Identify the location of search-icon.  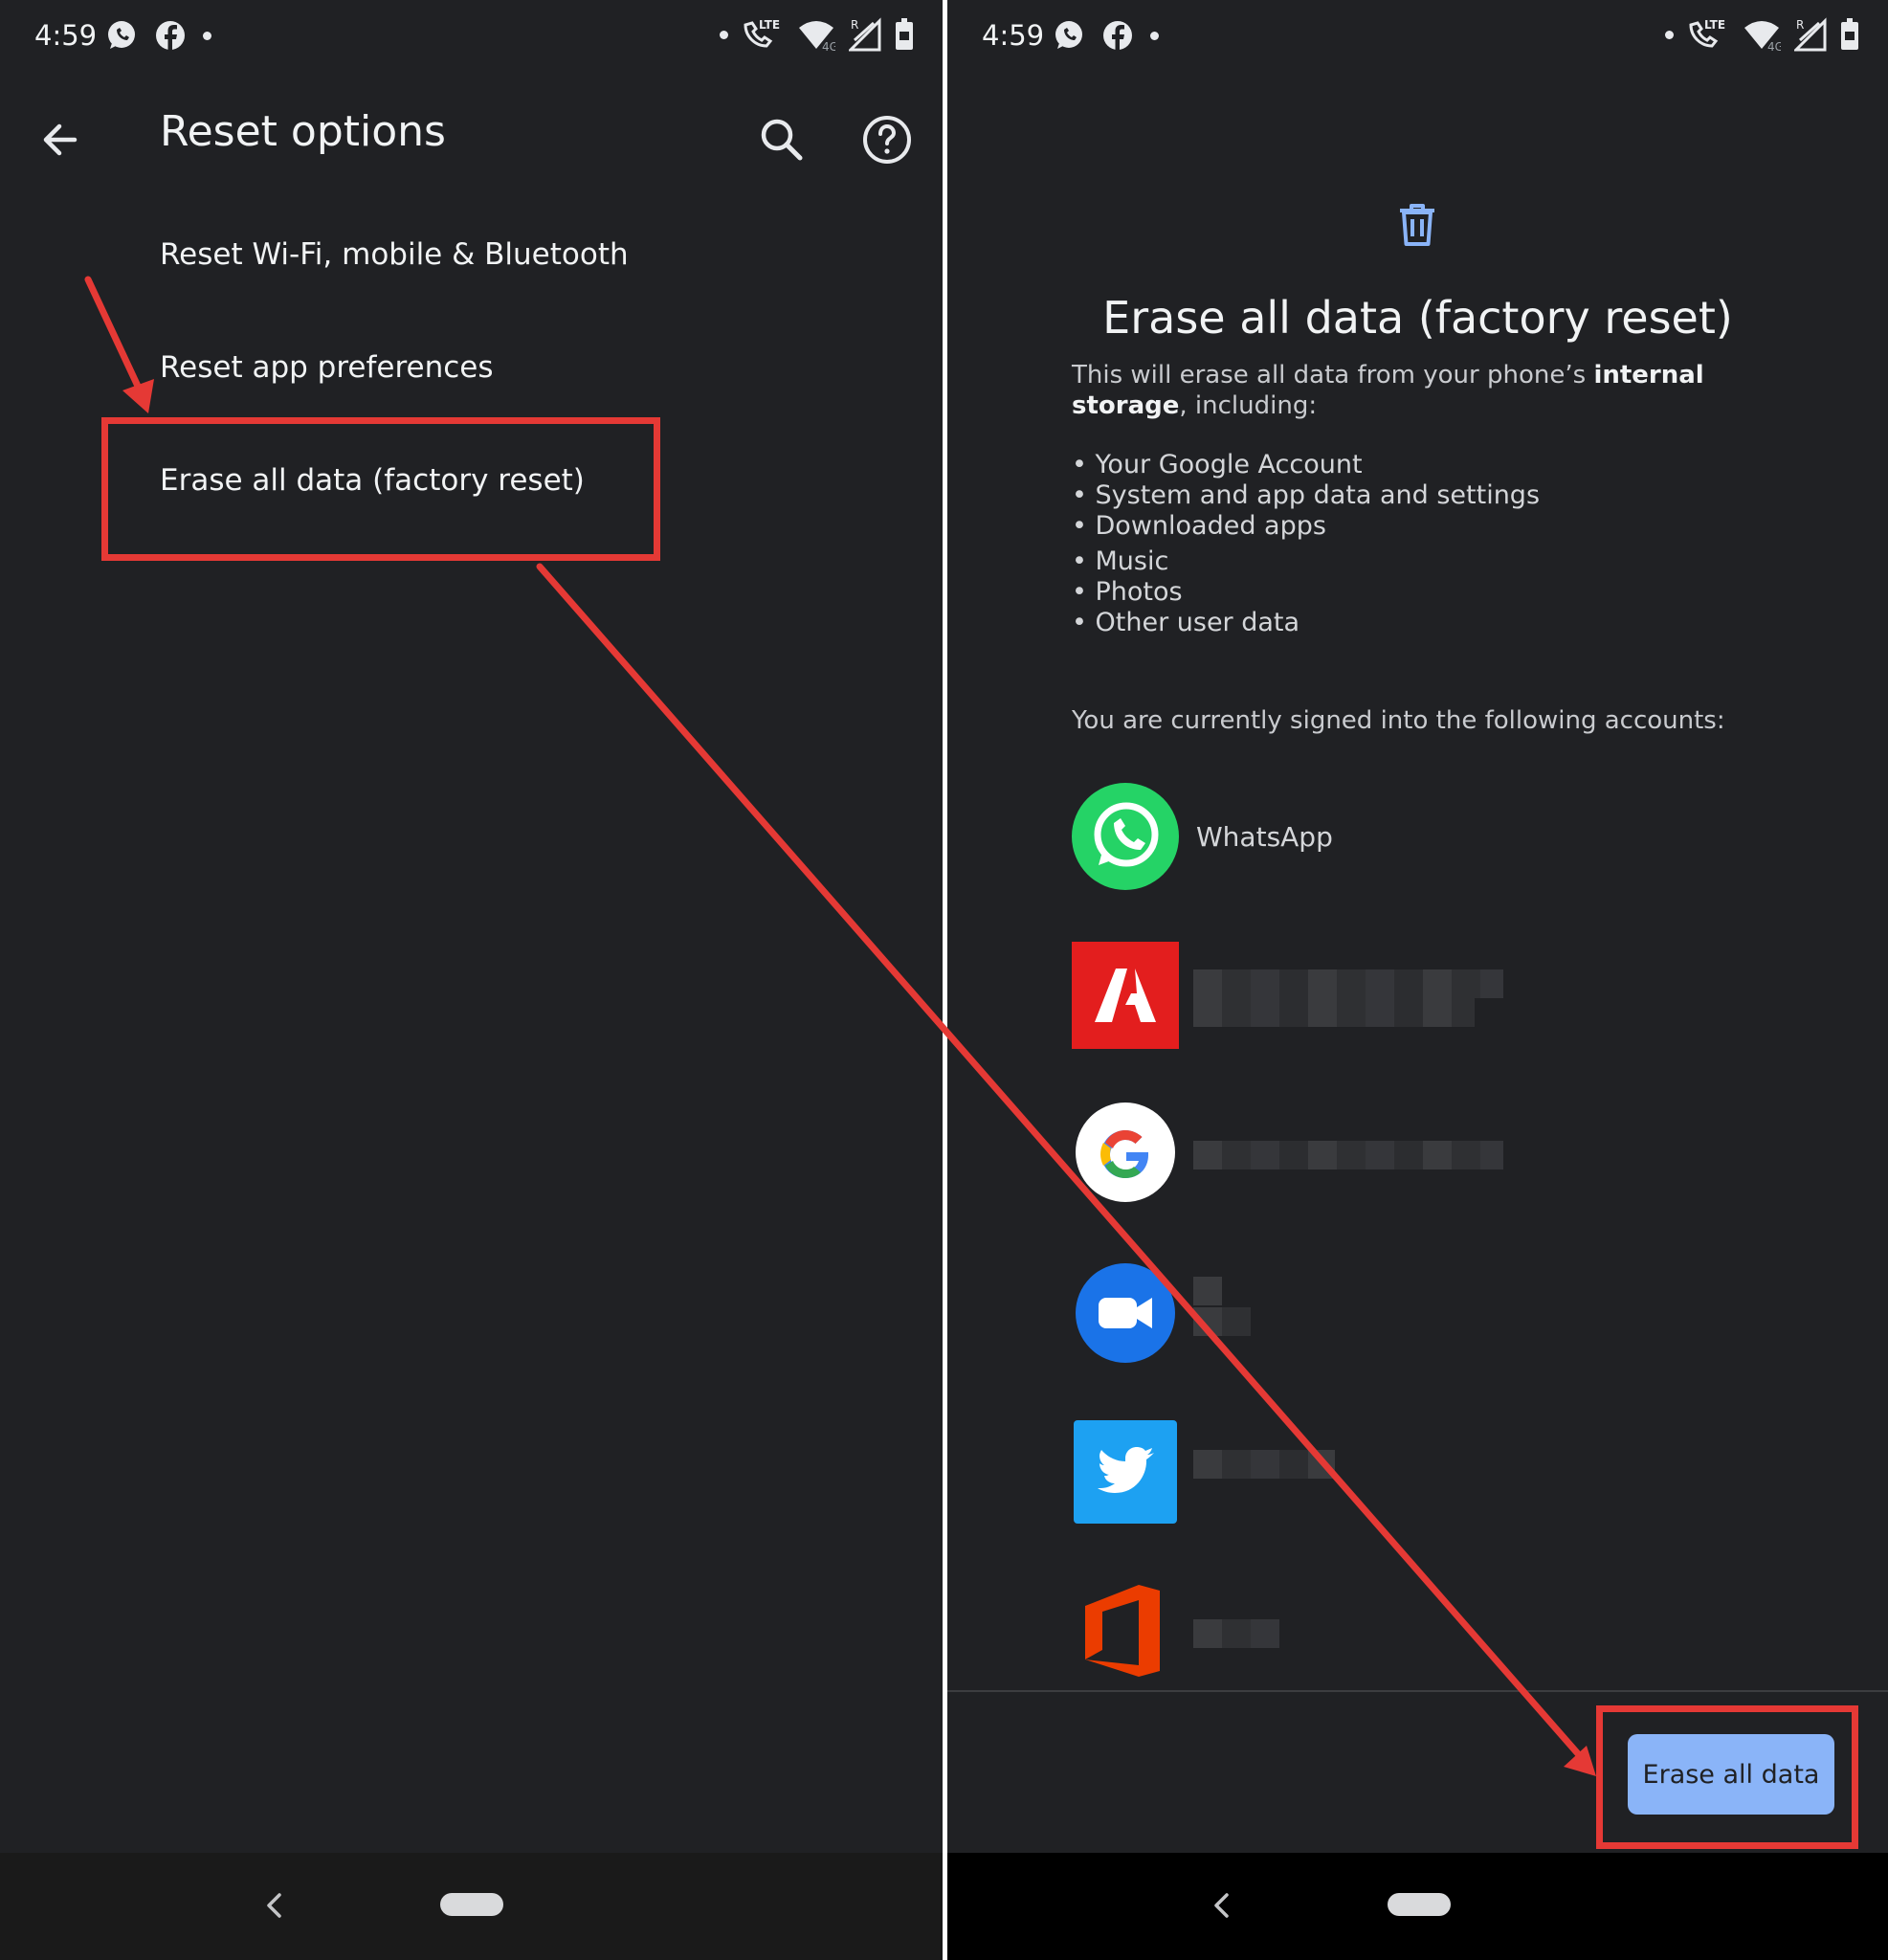
(782, 140).